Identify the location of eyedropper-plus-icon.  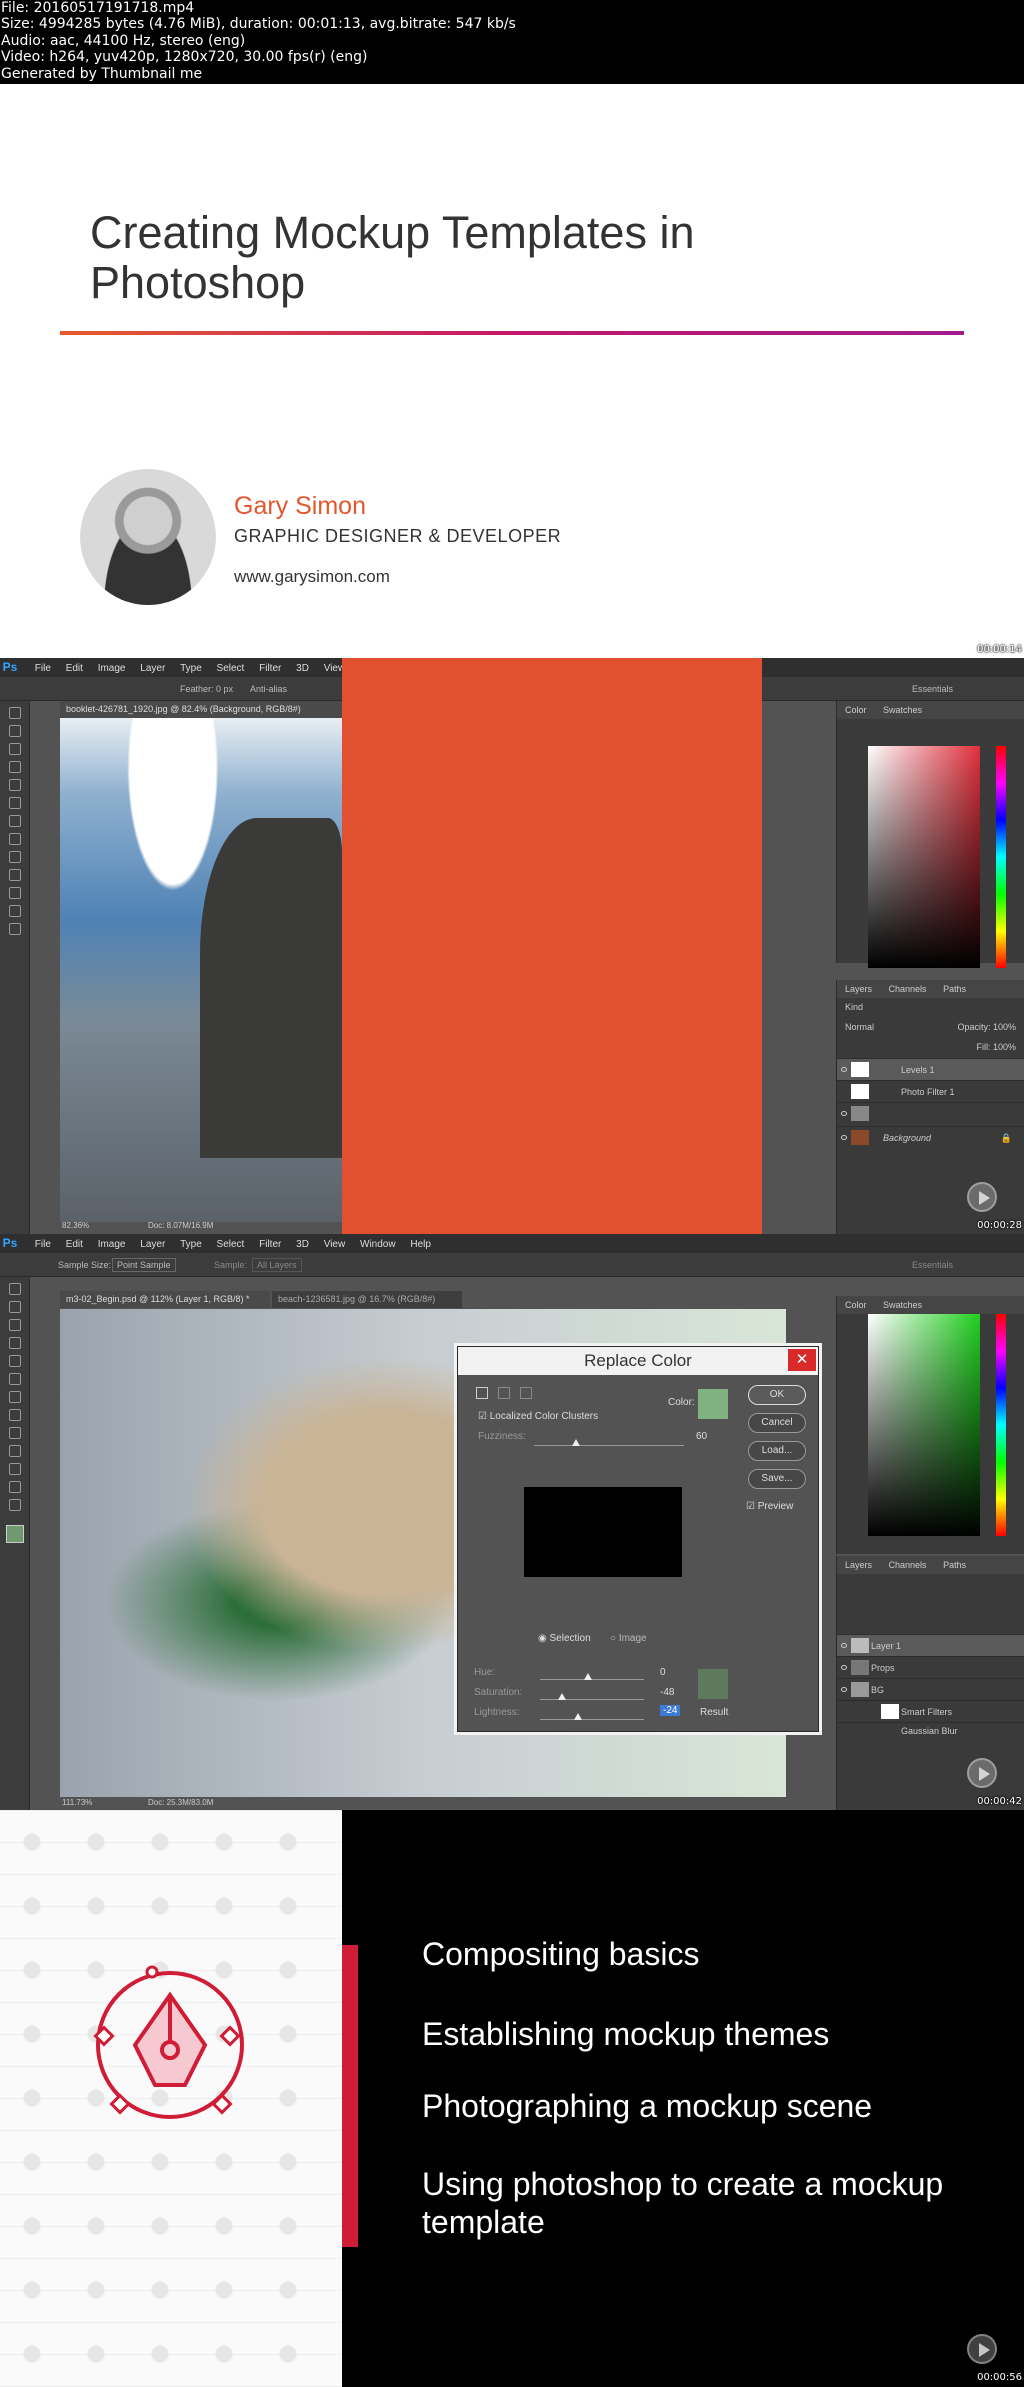
(504, 1393).